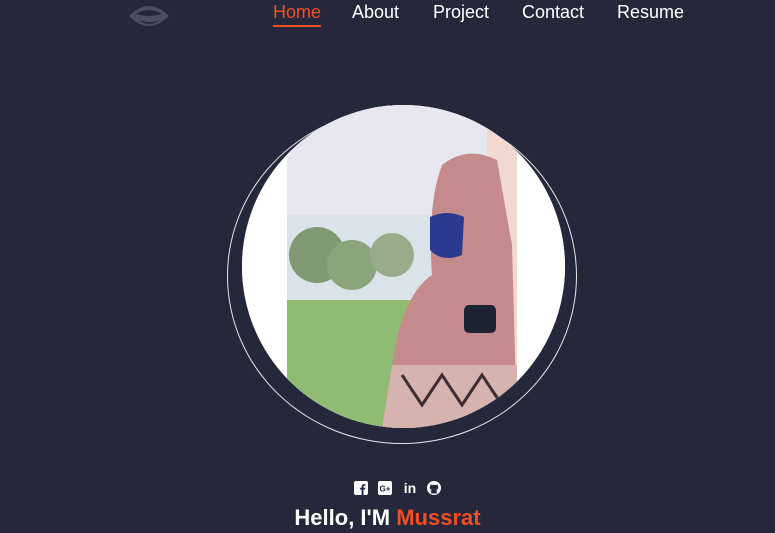 Image resolution: width=775 pixels, height=533 pixels. What do you see at coordinates (438, 517) in the screenshot?
I see `greeting-name: Mussrat` at bounding box center [438, 517].